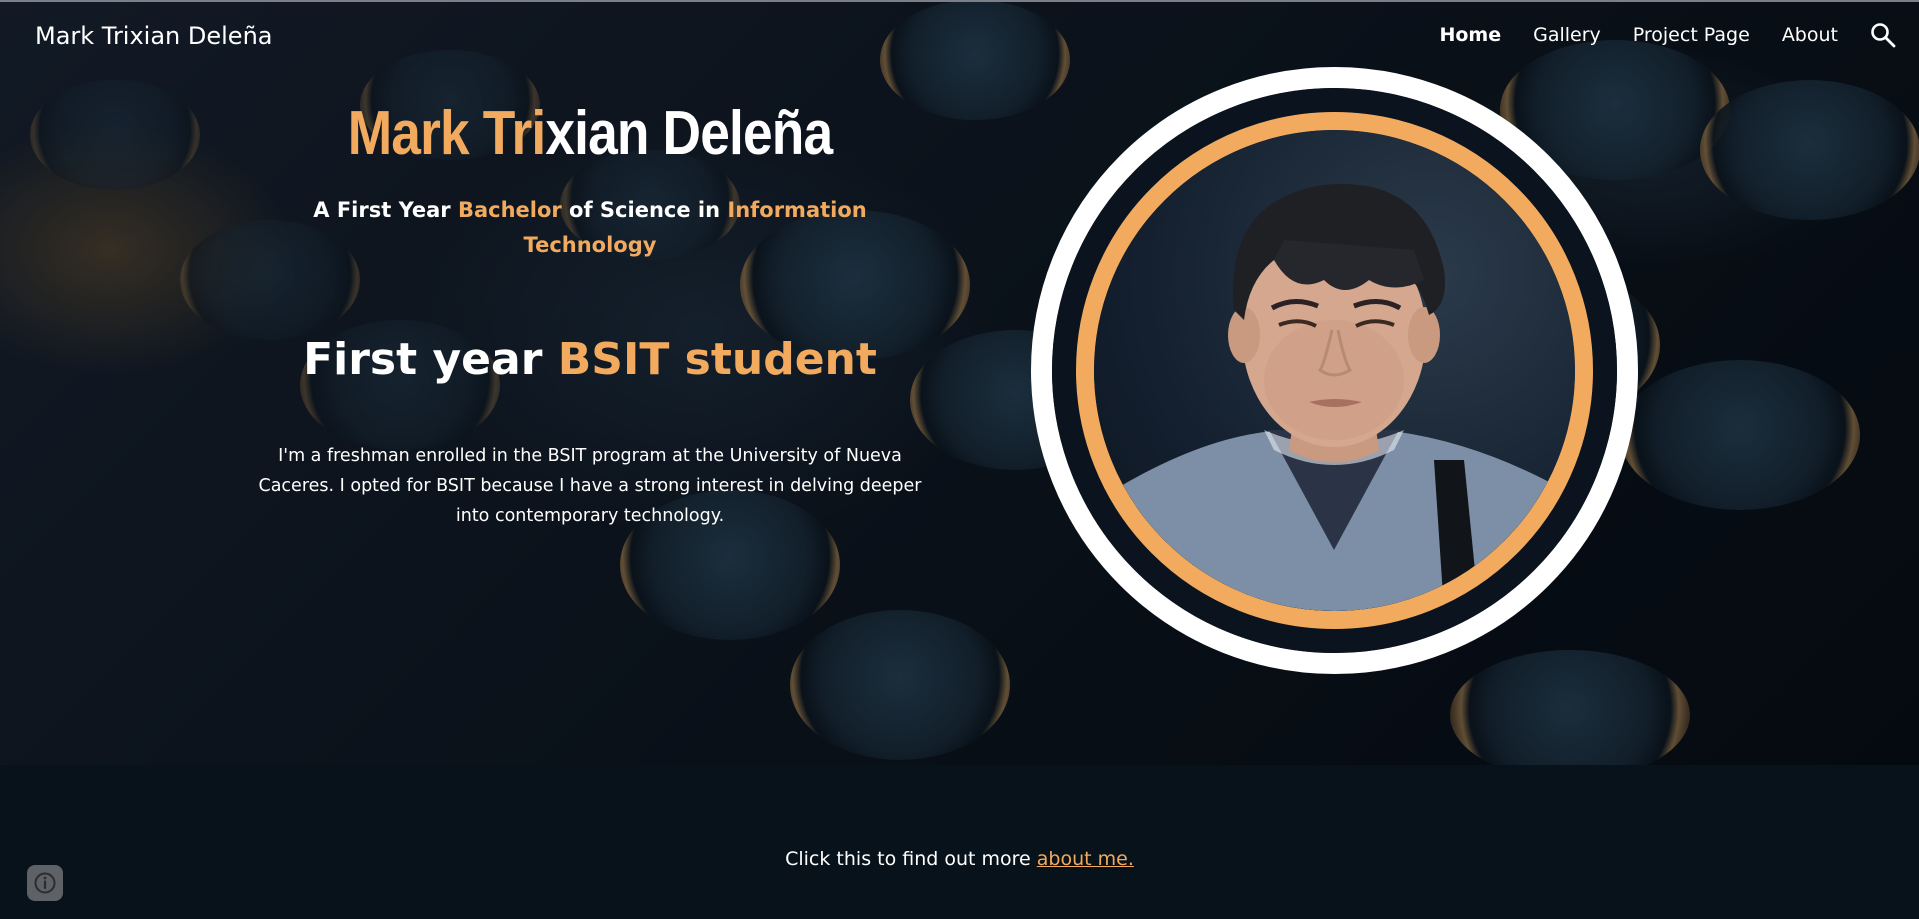 This screenshot has height=919, width=1919. What do you see at coordinates (1470, 35) in the screenshot?
I see `nav-item-home: Home` at bounding box center [1470, 35].